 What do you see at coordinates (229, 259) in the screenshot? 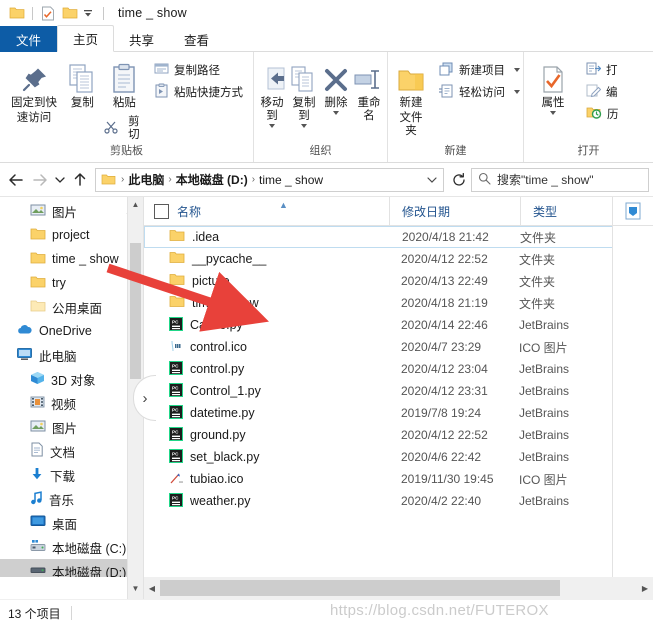
I see `file-name: __pycache__` at bounding box center [229, 259].